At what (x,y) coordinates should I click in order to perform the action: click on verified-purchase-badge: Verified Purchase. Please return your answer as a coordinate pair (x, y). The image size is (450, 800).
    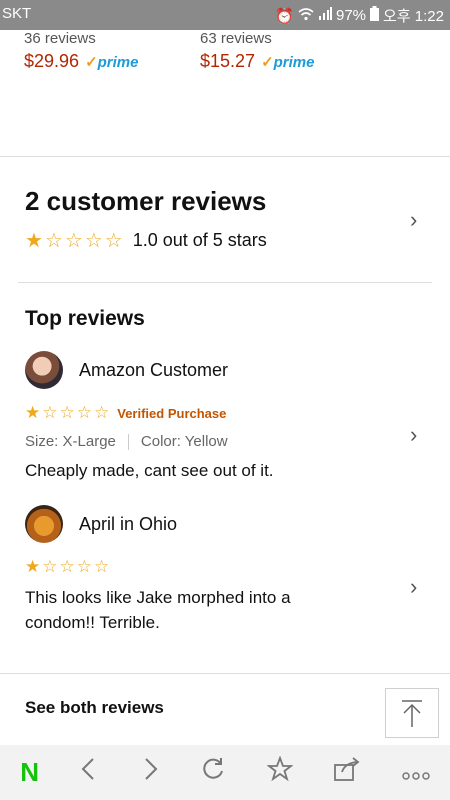
    Looking at the image, I should click on (172, 413).